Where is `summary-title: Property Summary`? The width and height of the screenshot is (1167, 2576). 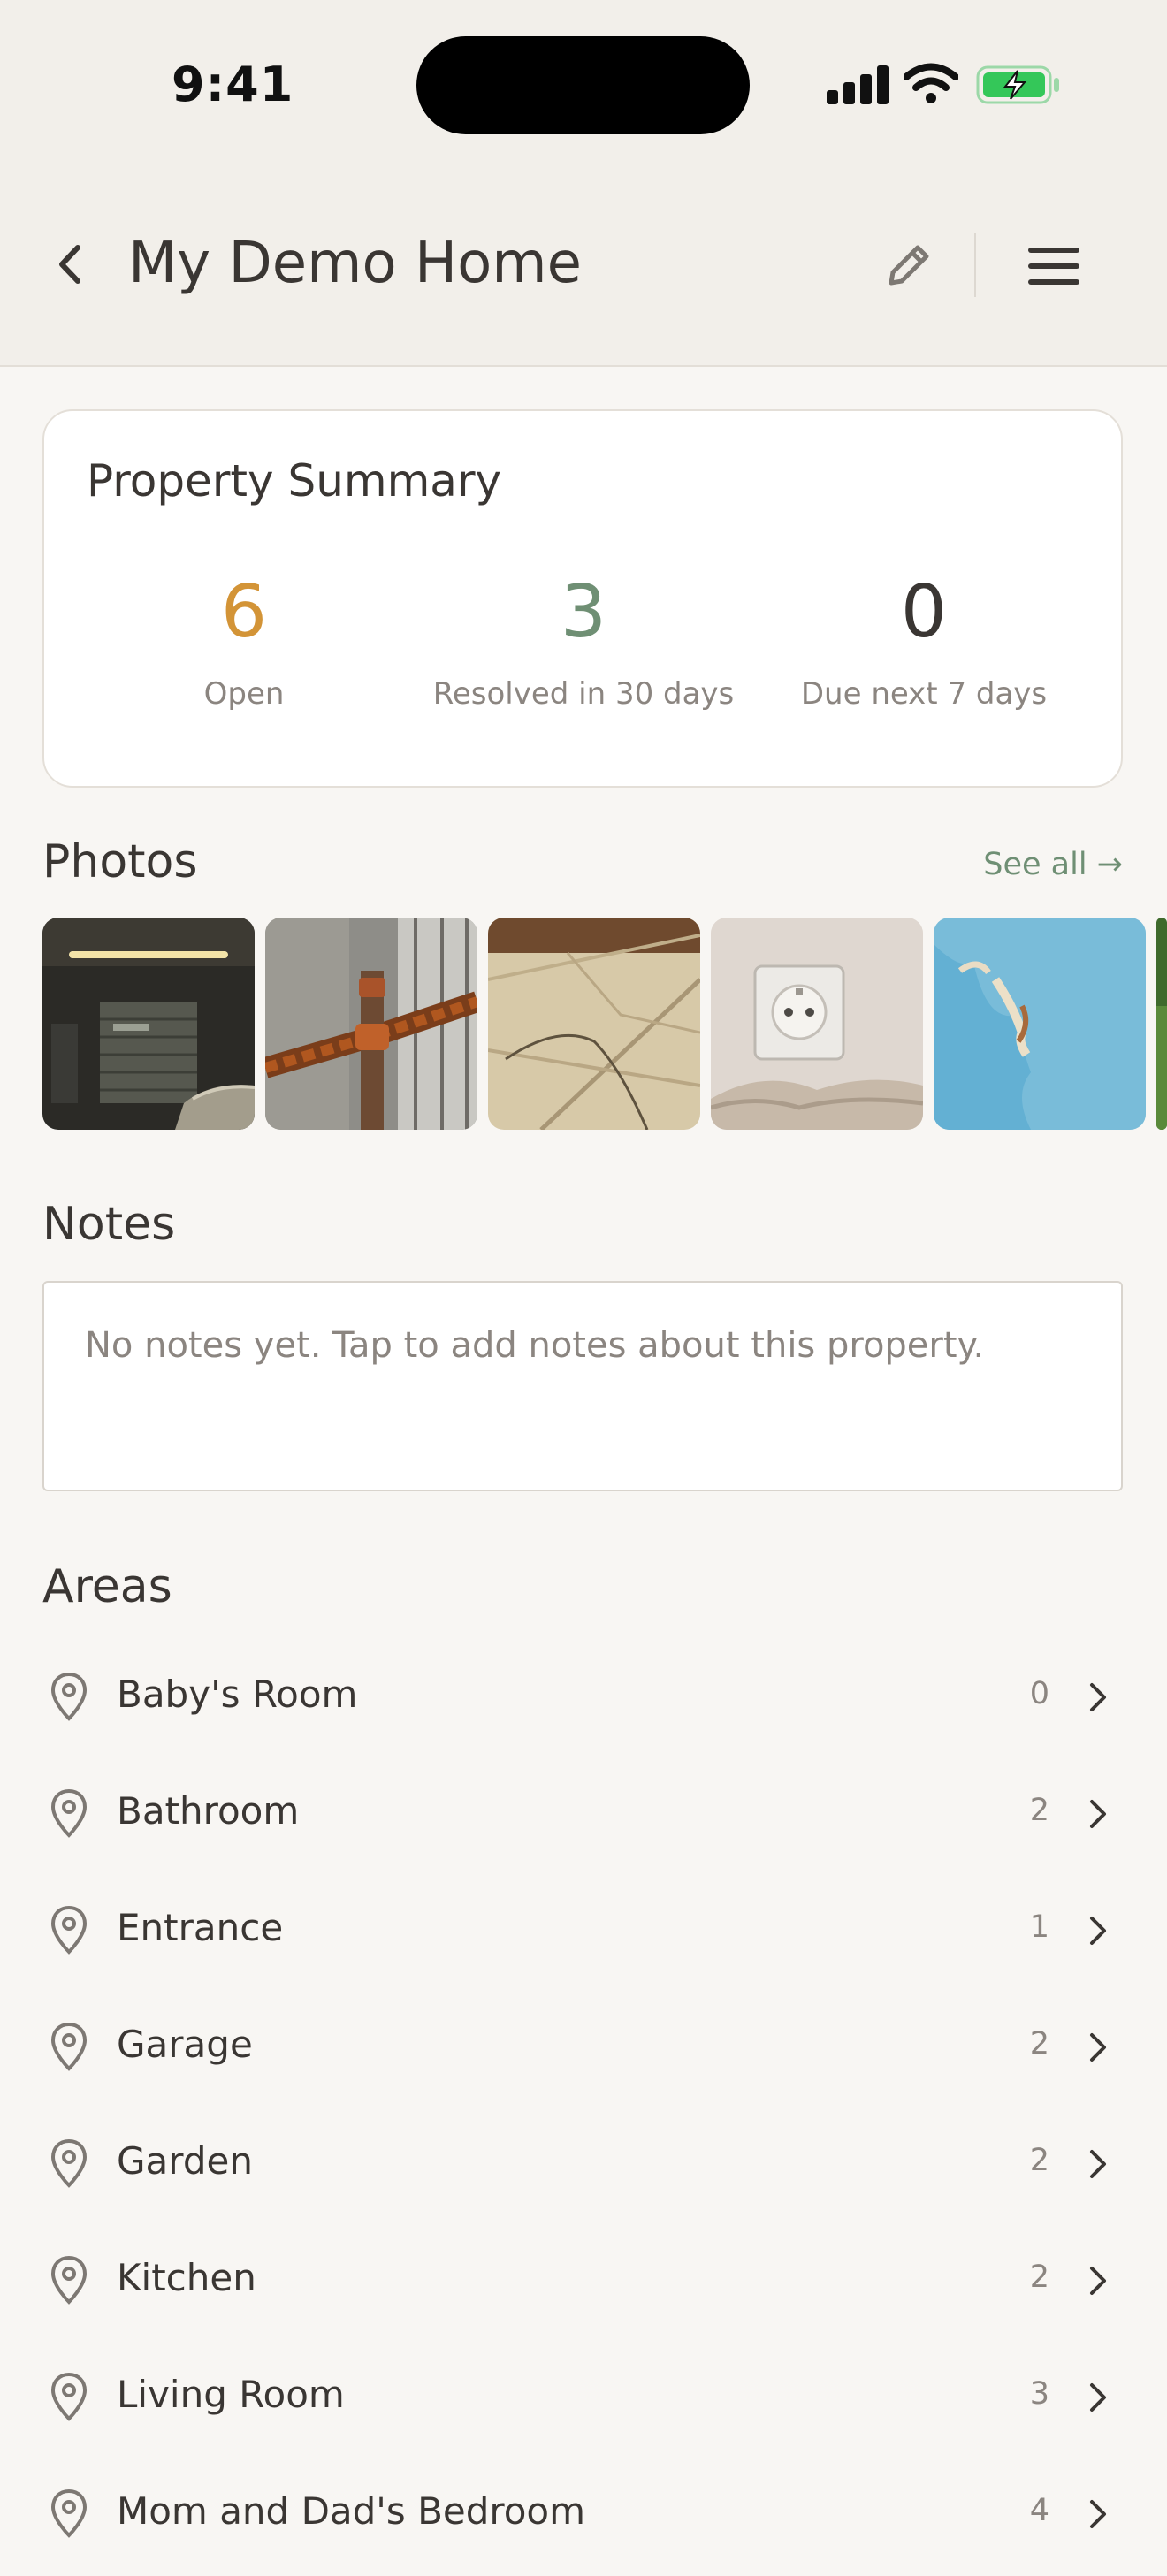
summary-title: Property Summary is located at coordinates (294, 481).